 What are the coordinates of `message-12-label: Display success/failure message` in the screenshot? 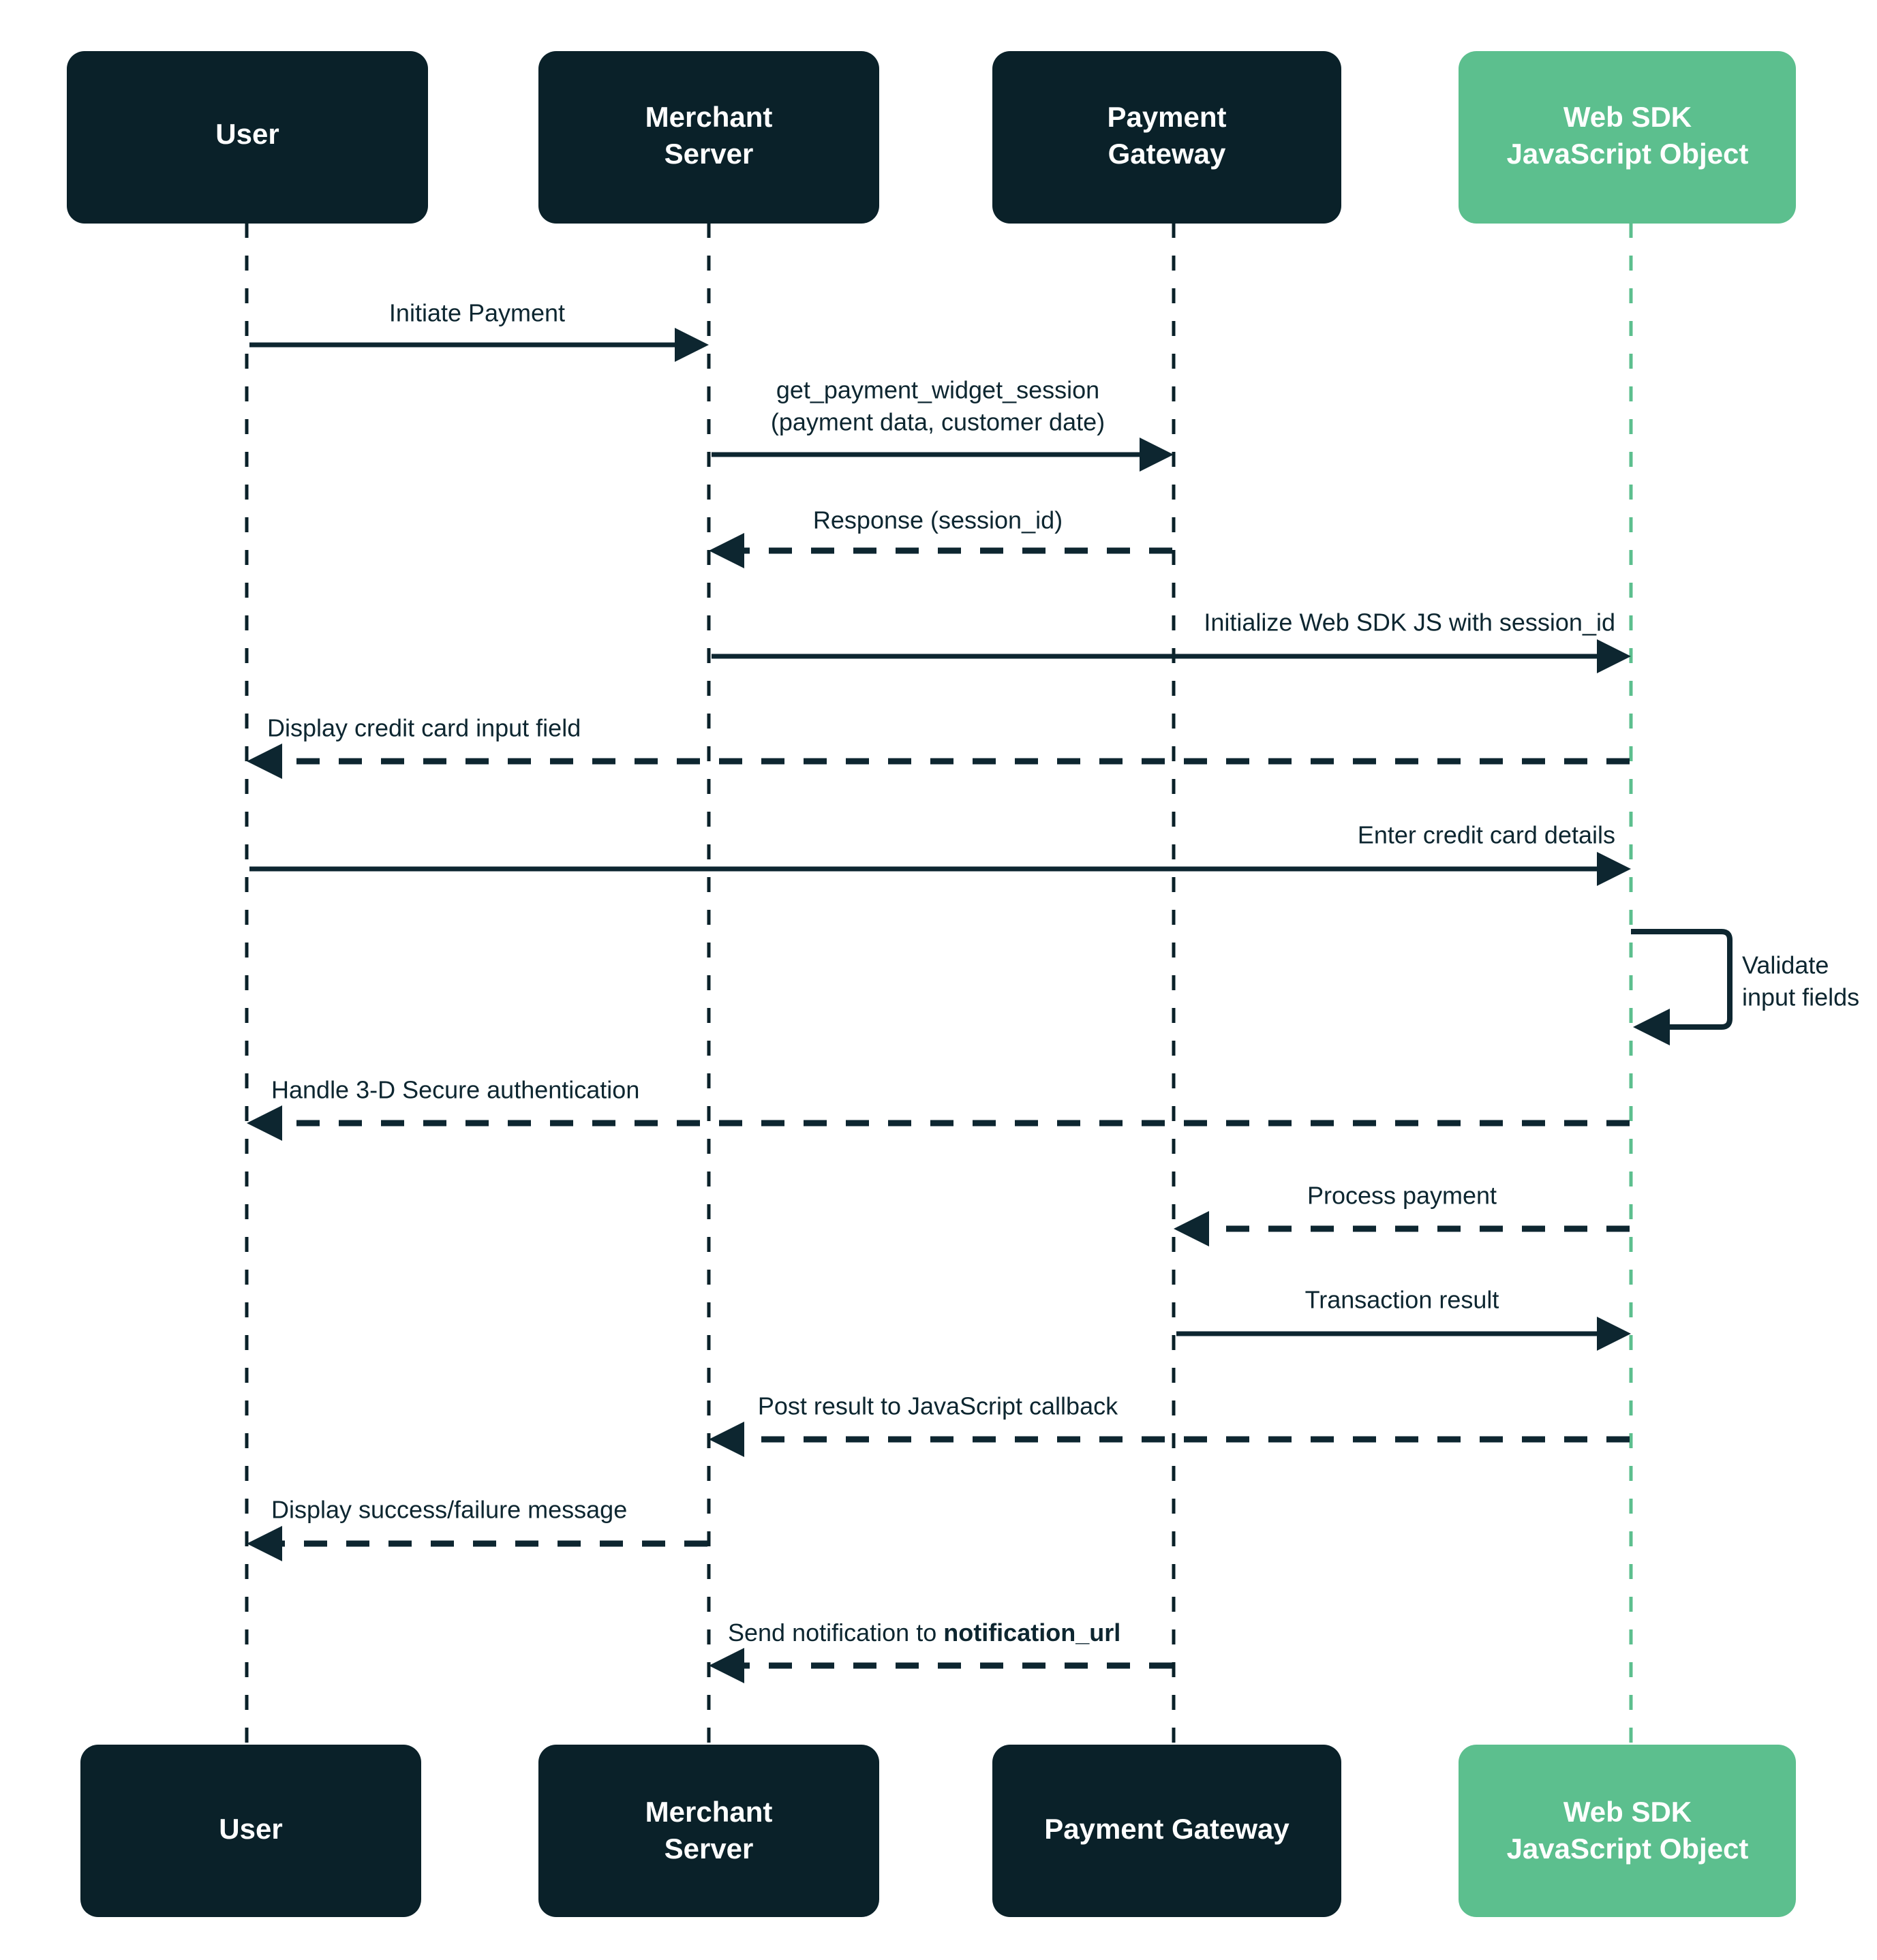 It's located at (449, 1510).